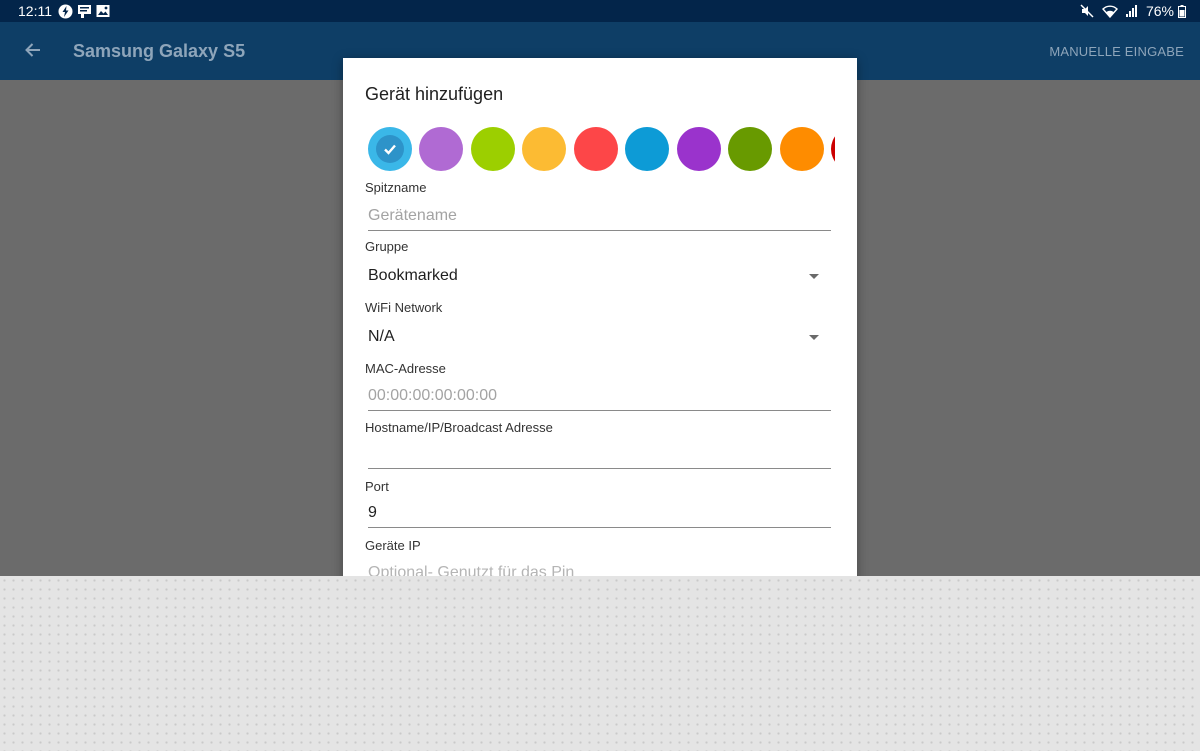 The image size is (1200, 751). What do you see at coordinates (1131, 11) in the screenshot?
I see `signal-icon` at bounding box center [1131, 11].